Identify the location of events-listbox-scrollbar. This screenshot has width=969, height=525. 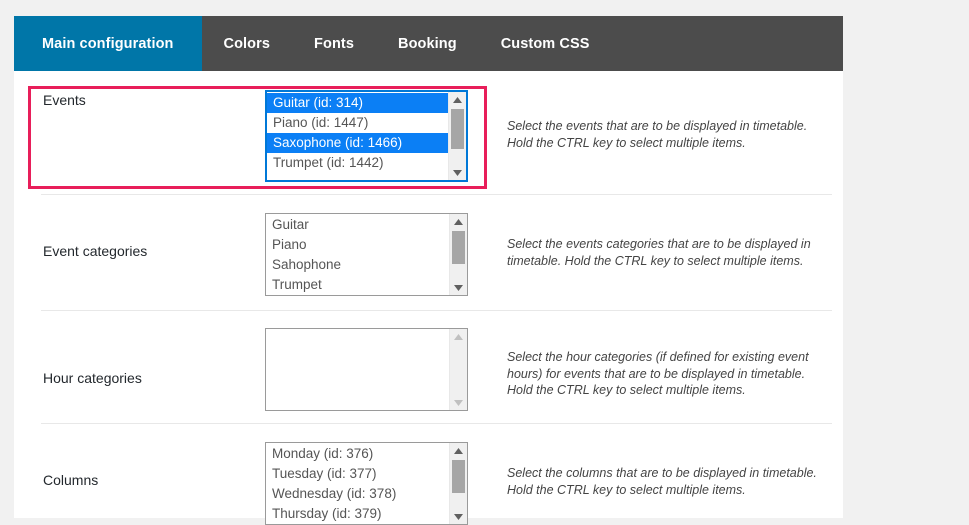
(457, 136).